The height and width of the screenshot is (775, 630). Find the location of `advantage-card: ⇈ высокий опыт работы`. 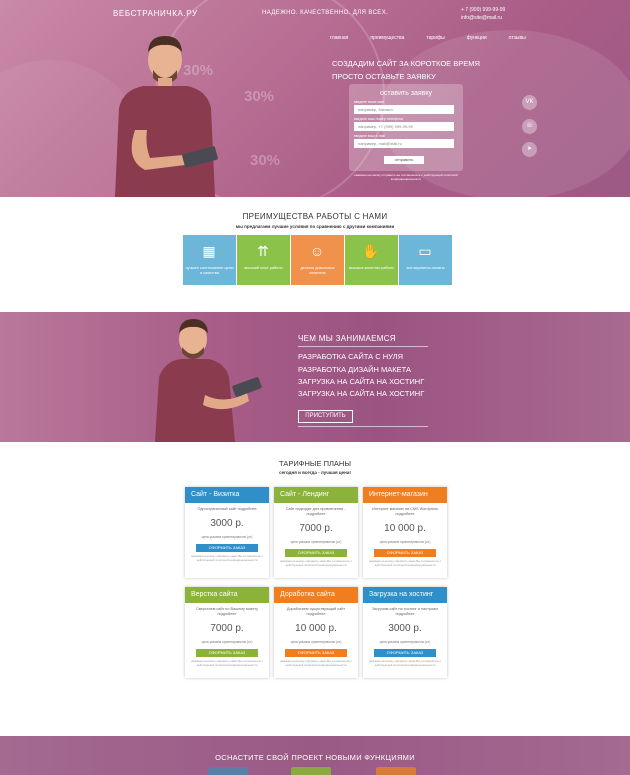

advantage-card: ⇈ высокий опыт работы is located at coordinates (263, 260).